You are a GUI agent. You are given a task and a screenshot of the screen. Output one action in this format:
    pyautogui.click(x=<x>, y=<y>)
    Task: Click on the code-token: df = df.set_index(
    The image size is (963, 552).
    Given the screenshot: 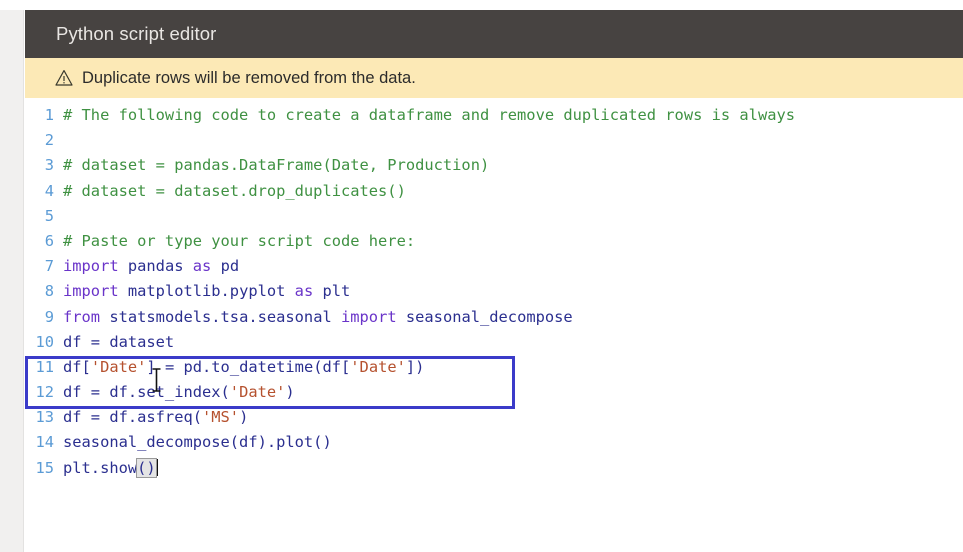 What is the action you would take?
    pyautogui.click(x=146, y=392)
    